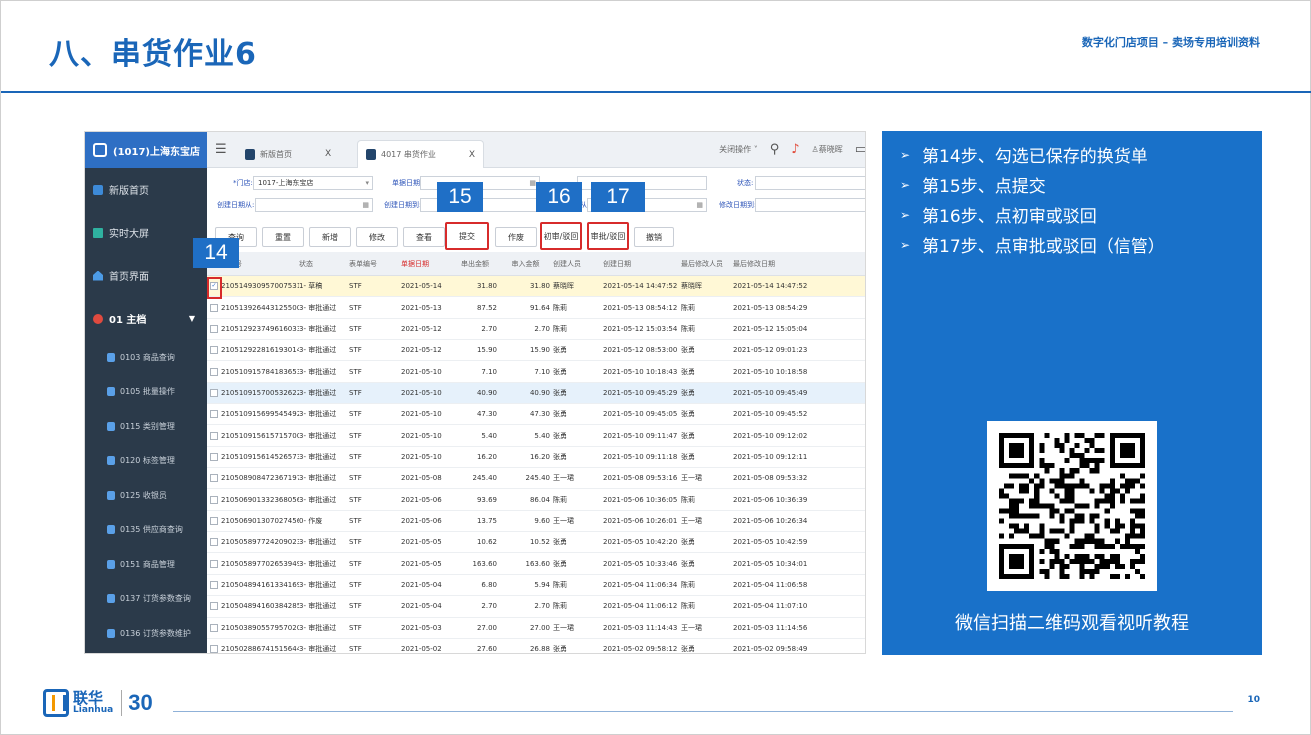  Describe the element at coordinates (146, 426) in the screenshot. I see `sidebar-subitem: 0115 类别管理` at that location.